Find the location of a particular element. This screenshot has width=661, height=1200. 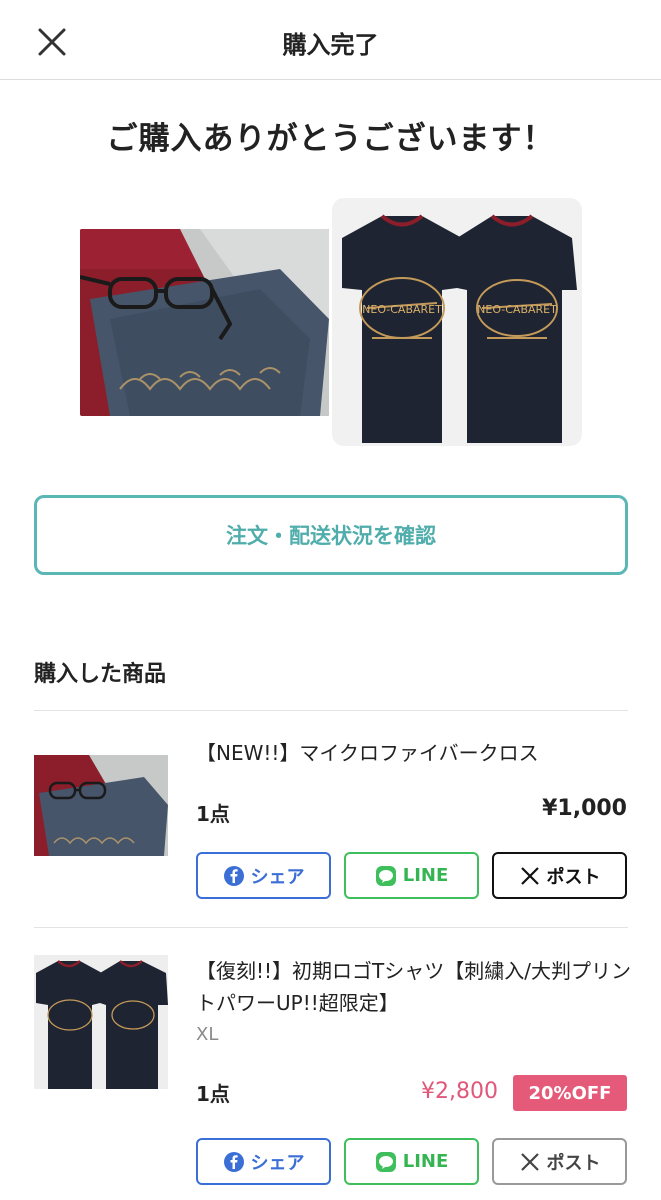

tshirts-image: NEO-CABARET NEO-CABARET is located at coordinates (457, 322).